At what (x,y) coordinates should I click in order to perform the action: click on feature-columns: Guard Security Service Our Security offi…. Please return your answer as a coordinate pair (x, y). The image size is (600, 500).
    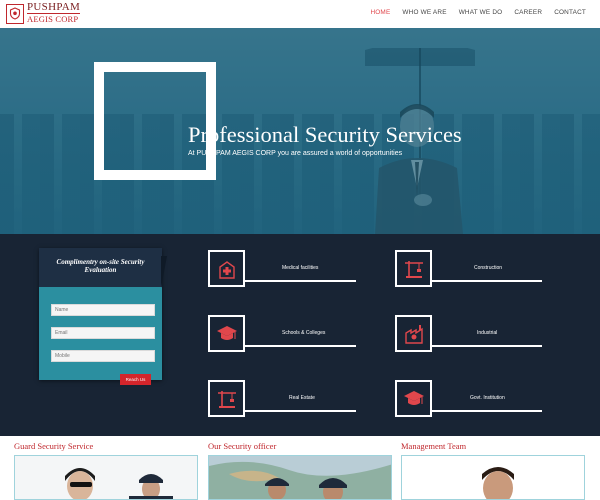
    Looking at the image, I should click on (300, 468).